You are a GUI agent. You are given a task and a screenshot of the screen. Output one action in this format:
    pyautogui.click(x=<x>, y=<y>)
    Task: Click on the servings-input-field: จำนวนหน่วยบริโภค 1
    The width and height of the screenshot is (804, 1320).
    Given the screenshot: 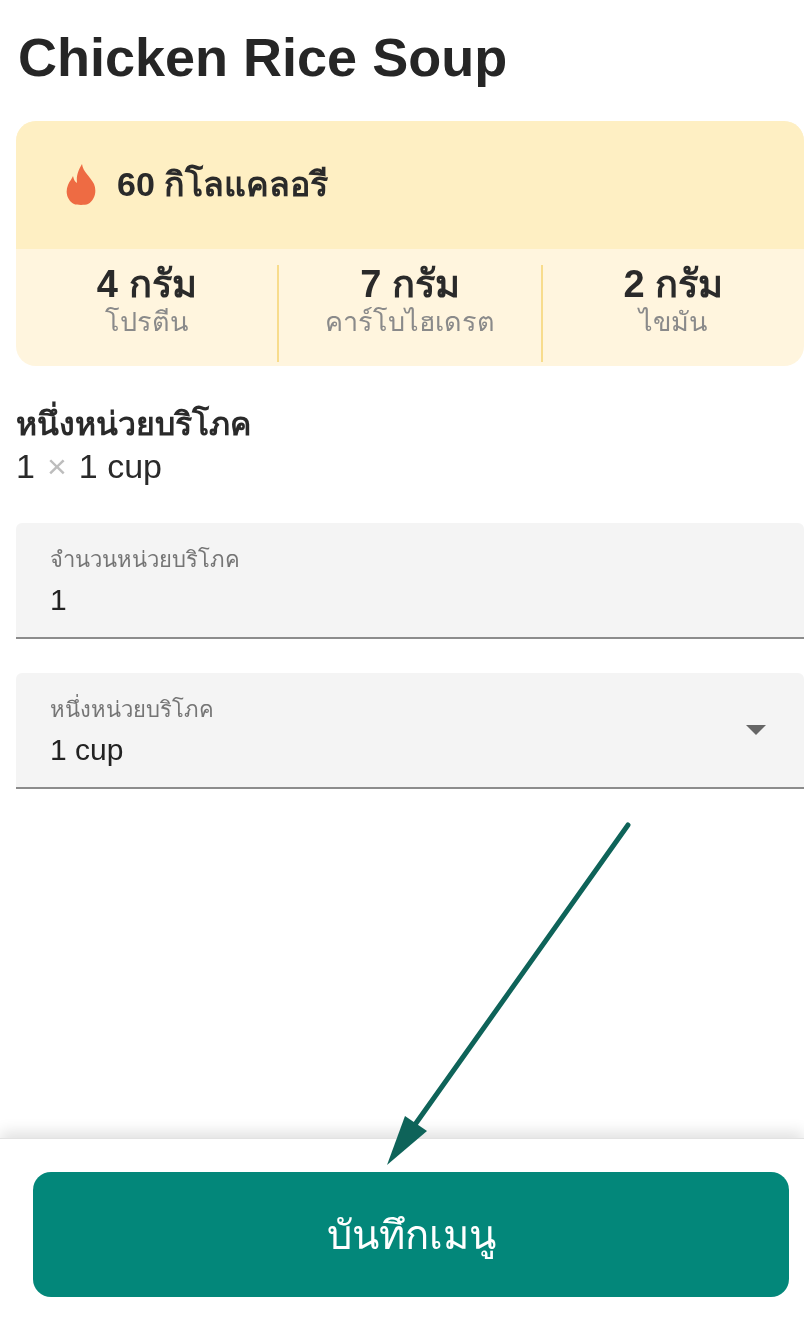 What is the action you would take?
    pyautogui.click(x=410, y=581)
    